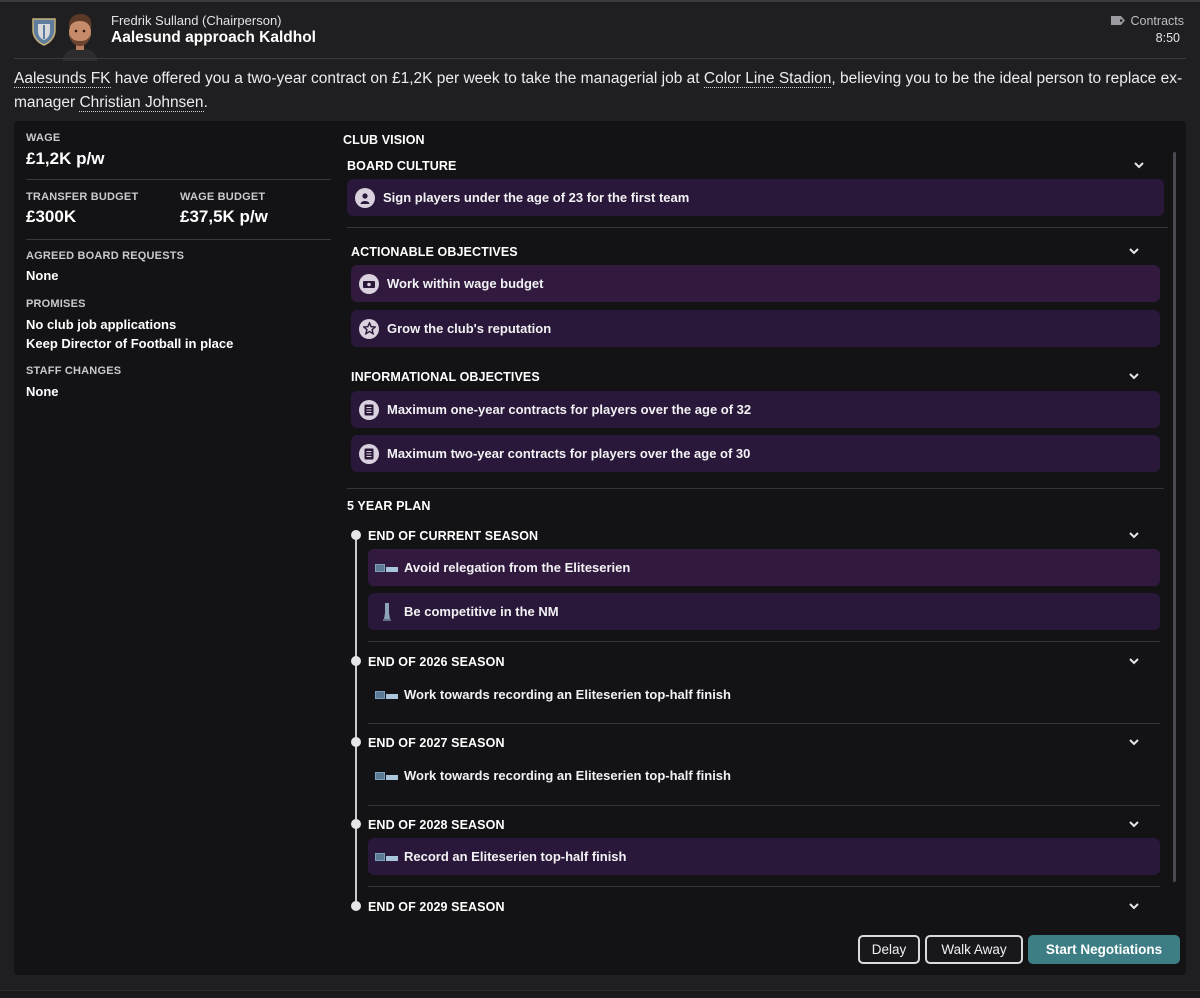 The height and width of the screenshot is (998, 1200). Describe the element at coordinates (445, 377) in the screenshot. I see `informational-objectives-title: INFORMATIONAL OBJECTIVES` at that location.